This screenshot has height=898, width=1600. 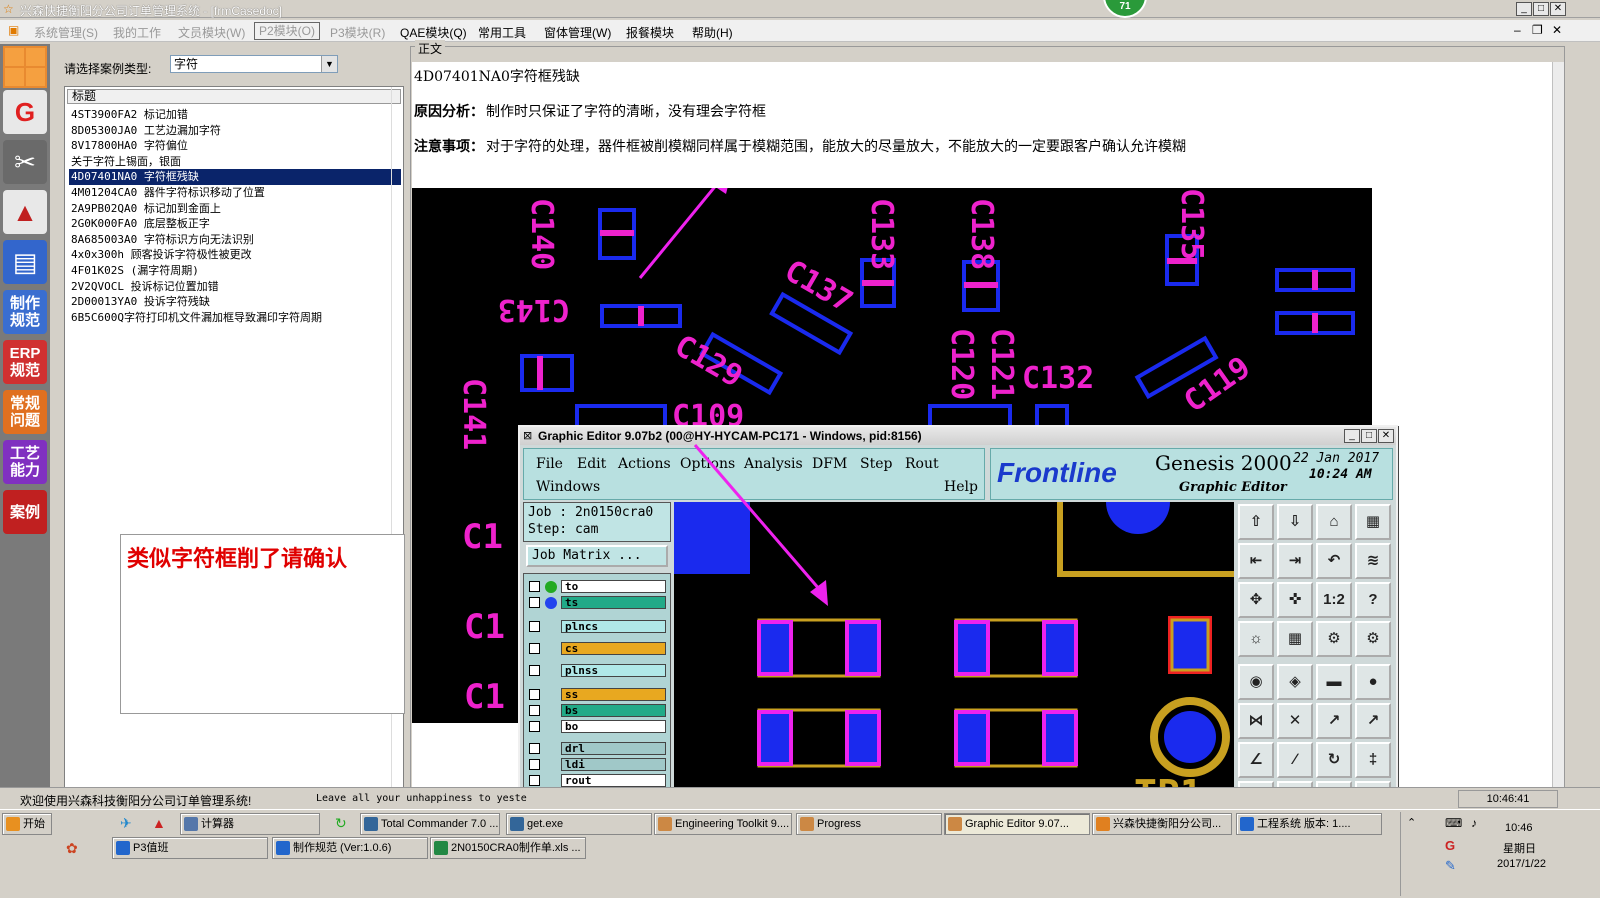 What do you see at coordinates (502, 32) in the screenshot?
I see `menu-tools: 常用工具` at bounding box center [502, 32].